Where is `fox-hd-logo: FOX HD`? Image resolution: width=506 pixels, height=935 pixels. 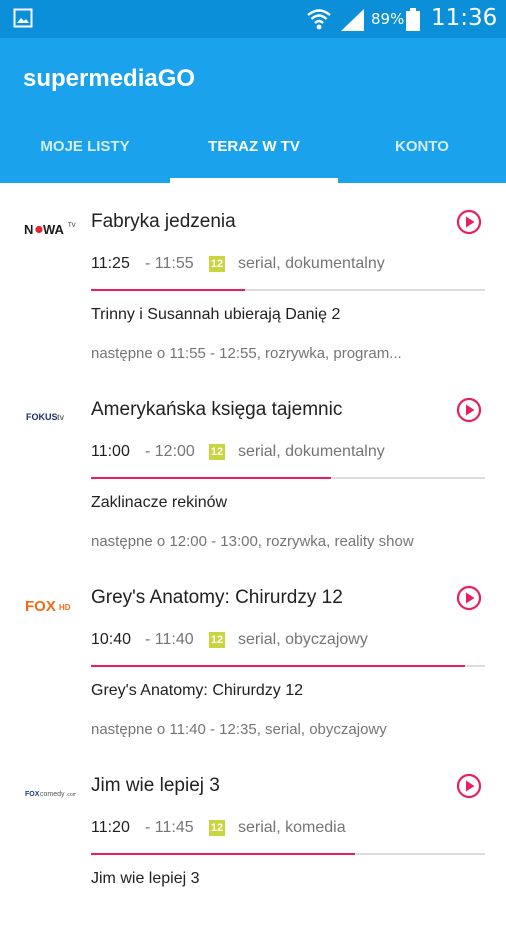
fox-hd-logo: FOX HD is located at coordinates (48, 606).